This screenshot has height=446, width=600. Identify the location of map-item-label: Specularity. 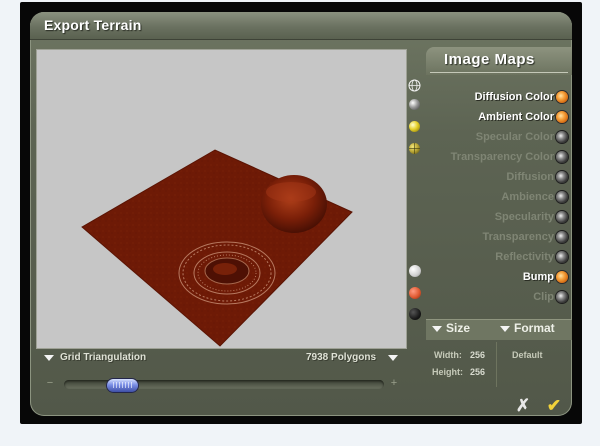
(524, 217).